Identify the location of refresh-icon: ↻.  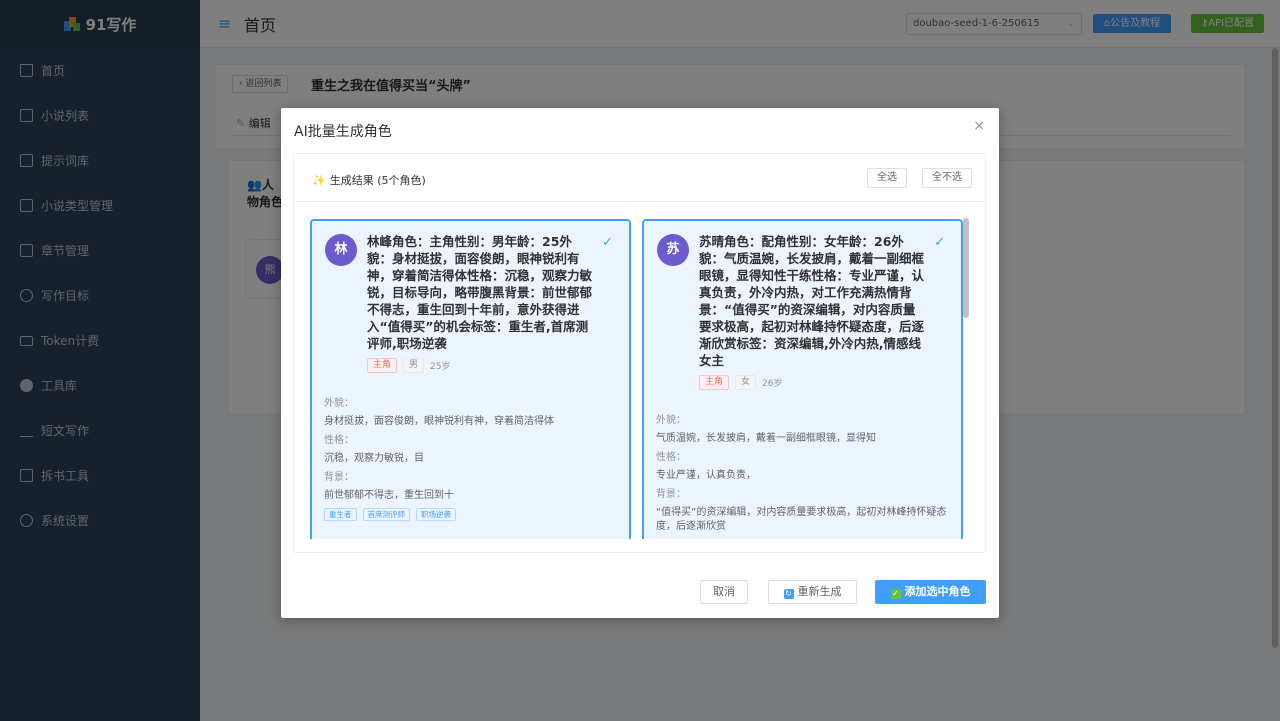
(788, 594).